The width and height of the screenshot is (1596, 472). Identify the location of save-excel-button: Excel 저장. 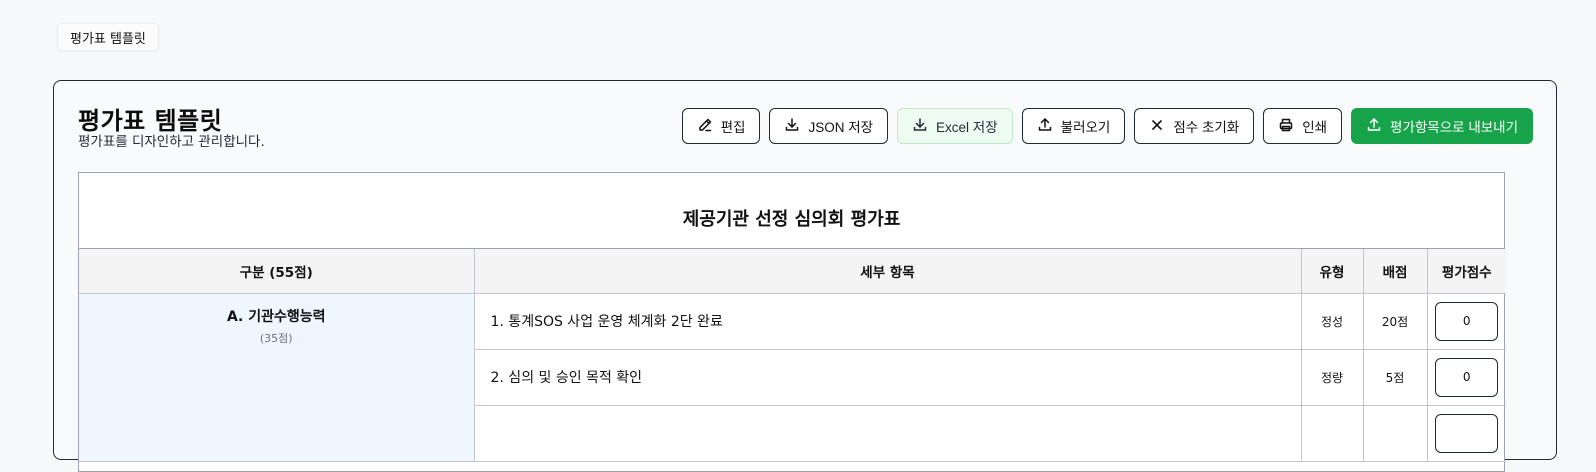
(955, 126).